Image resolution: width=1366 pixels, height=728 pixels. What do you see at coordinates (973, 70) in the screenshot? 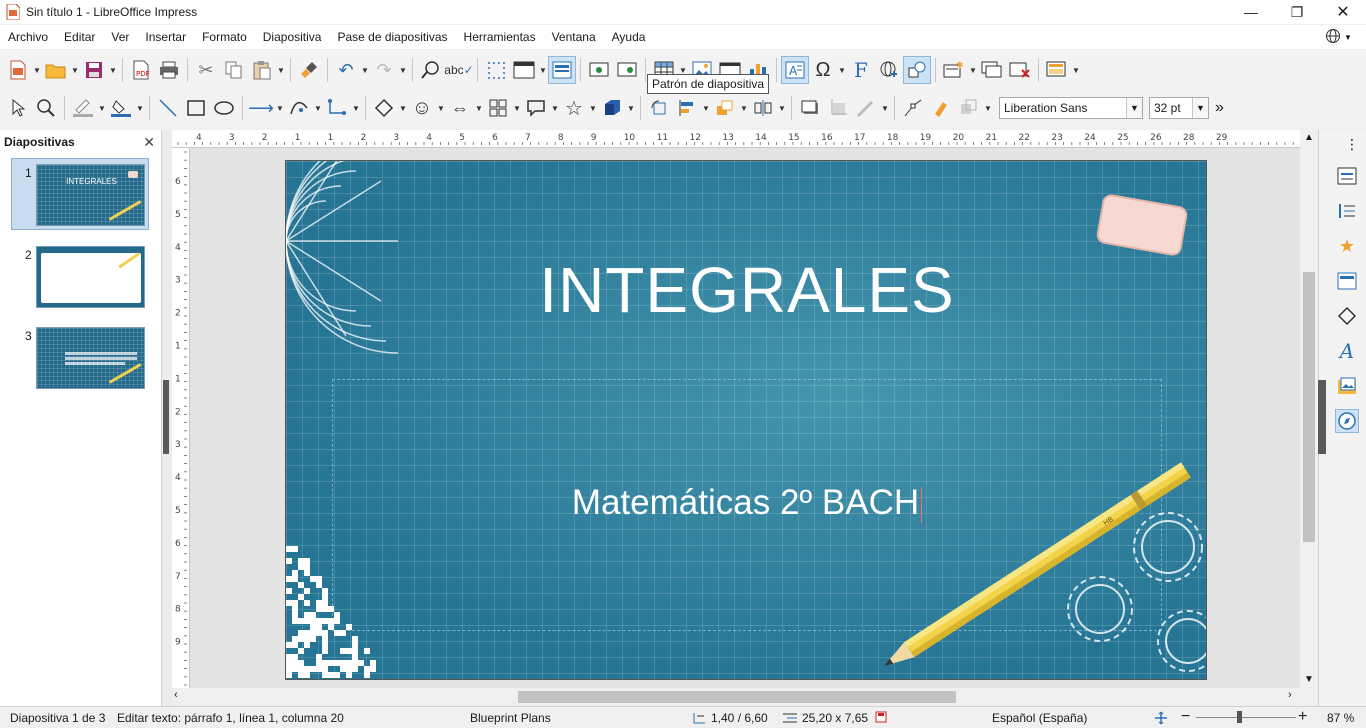
I see `new-slide-dropdown-icon: ▼` at bounding box center [973, 70].